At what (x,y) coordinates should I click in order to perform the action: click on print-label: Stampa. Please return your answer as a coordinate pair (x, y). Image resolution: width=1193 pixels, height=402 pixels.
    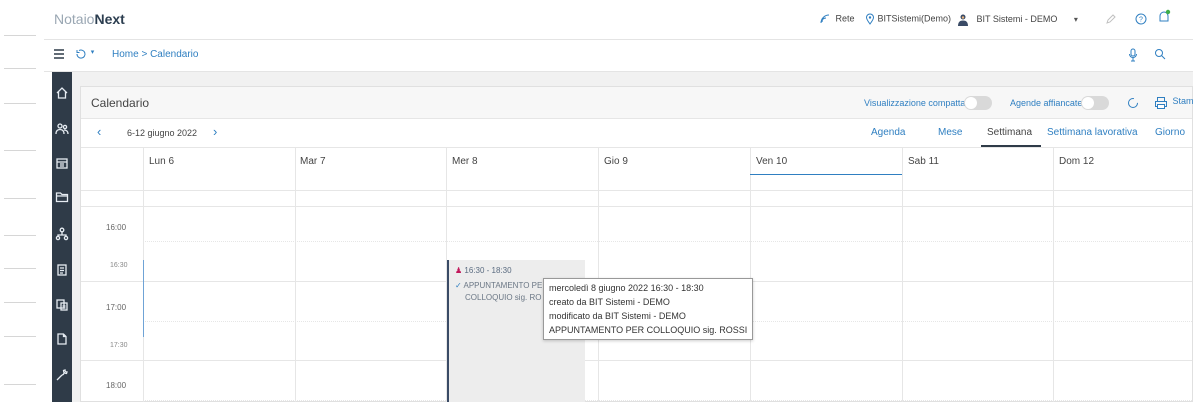
    Looking at the image, I should click on (1182, 101).